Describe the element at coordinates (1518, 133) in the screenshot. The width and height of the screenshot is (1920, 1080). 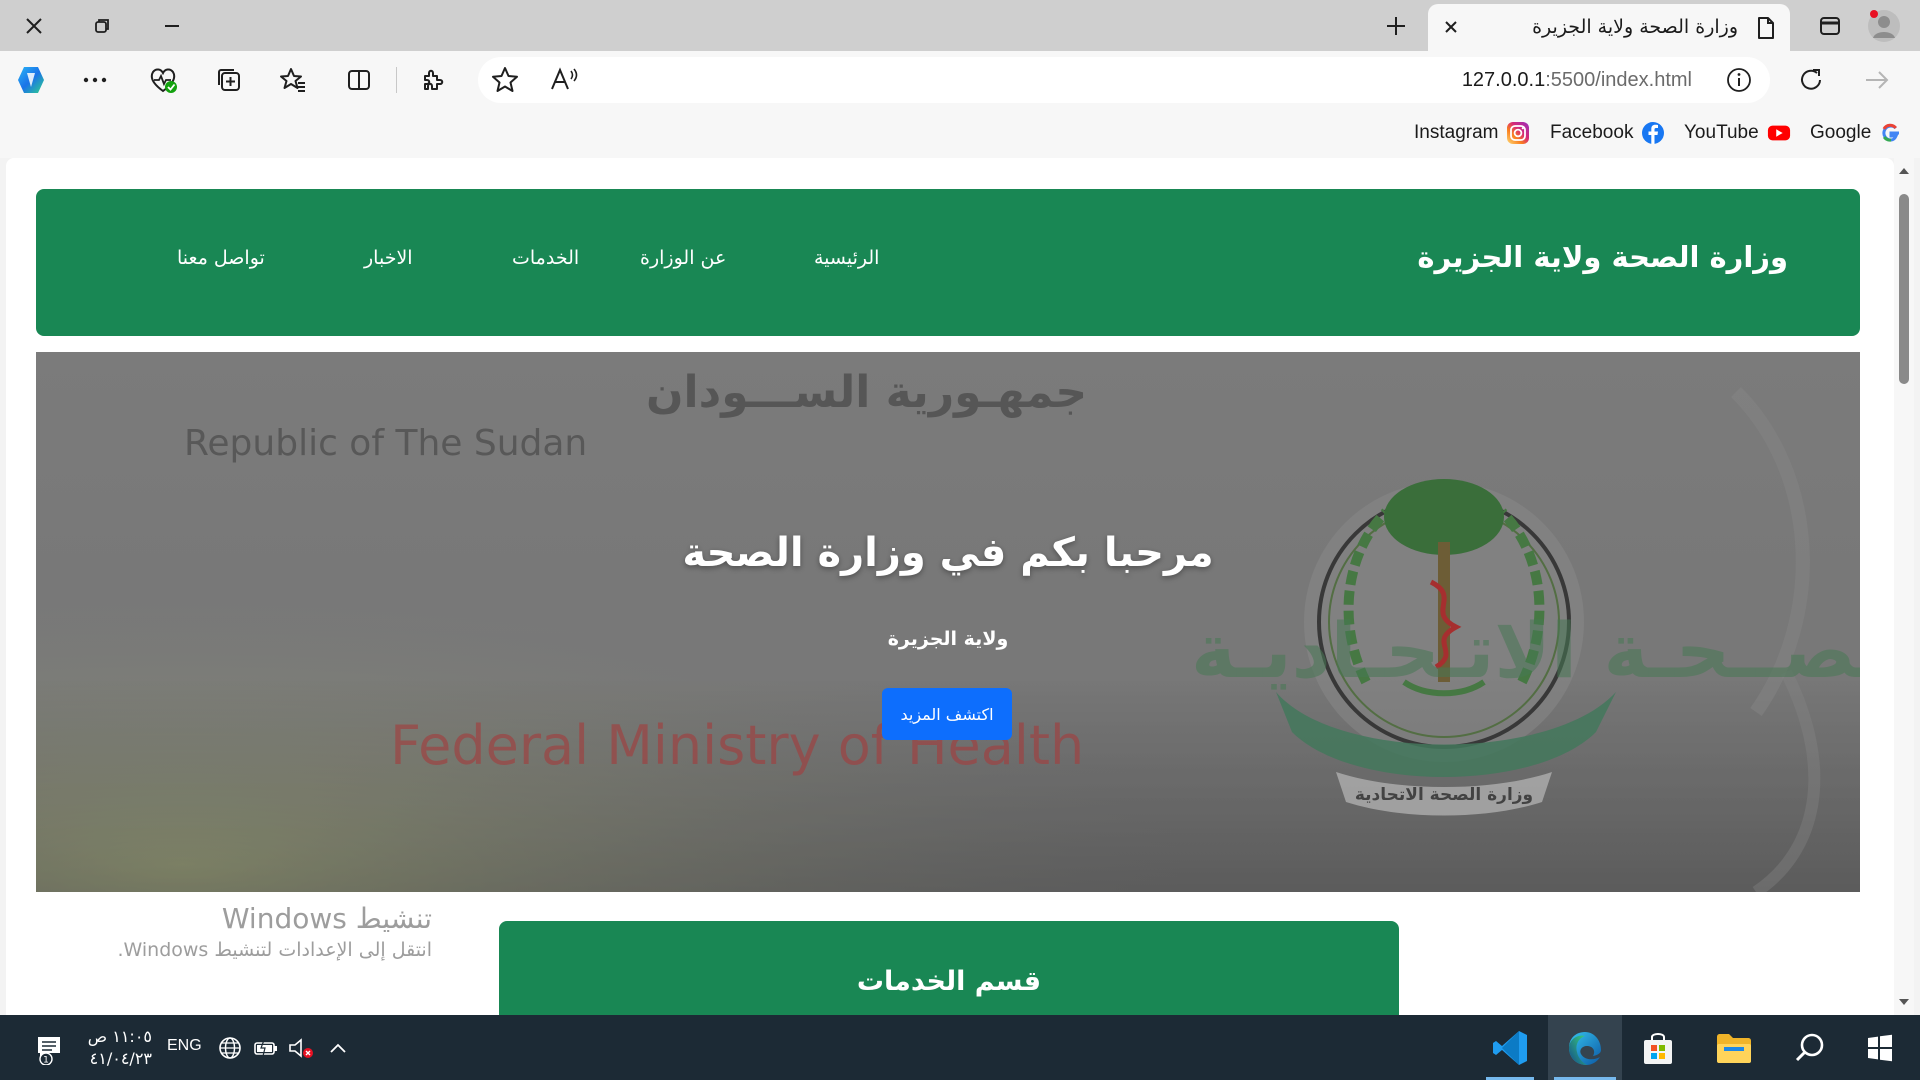
I see `instagram-icon` at that location.